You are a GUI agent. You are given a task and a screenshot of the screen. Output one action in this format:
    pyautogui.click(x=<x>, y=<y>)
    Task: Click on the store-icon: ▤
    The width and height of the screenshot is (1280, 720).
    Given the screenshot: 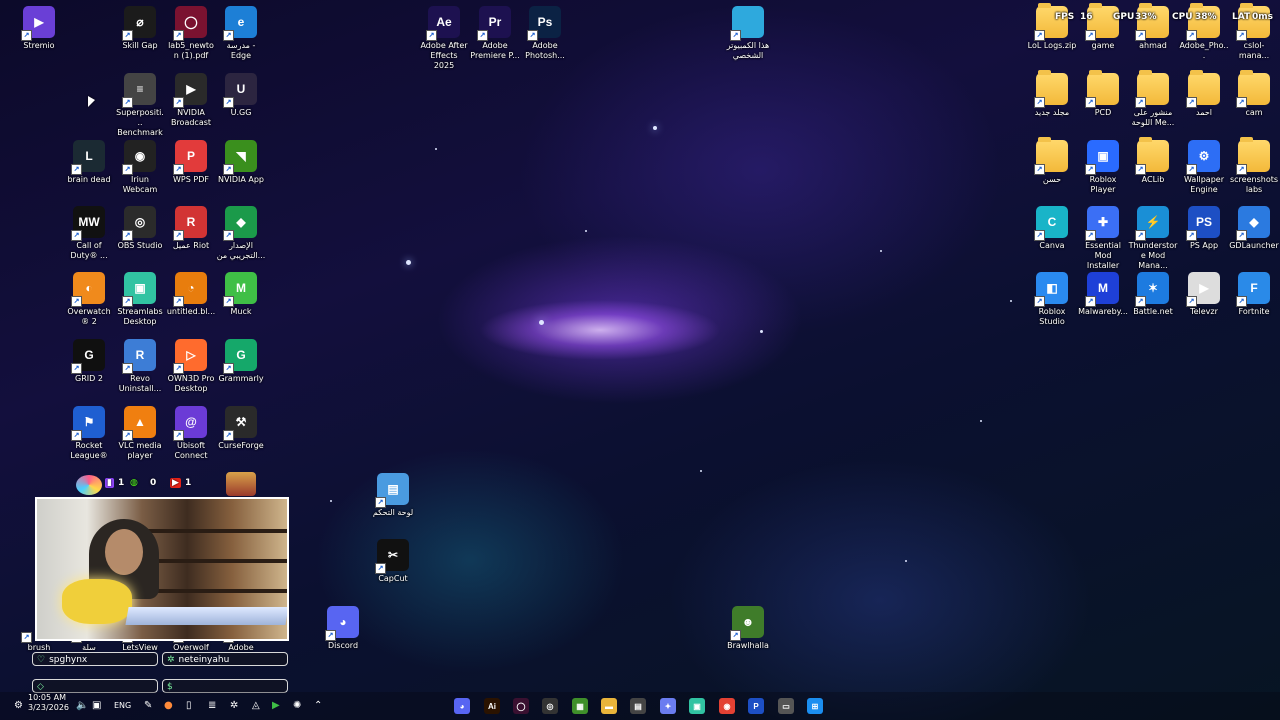 What is the action you would take?
    pyautogui.click(x=638, y=706)
    